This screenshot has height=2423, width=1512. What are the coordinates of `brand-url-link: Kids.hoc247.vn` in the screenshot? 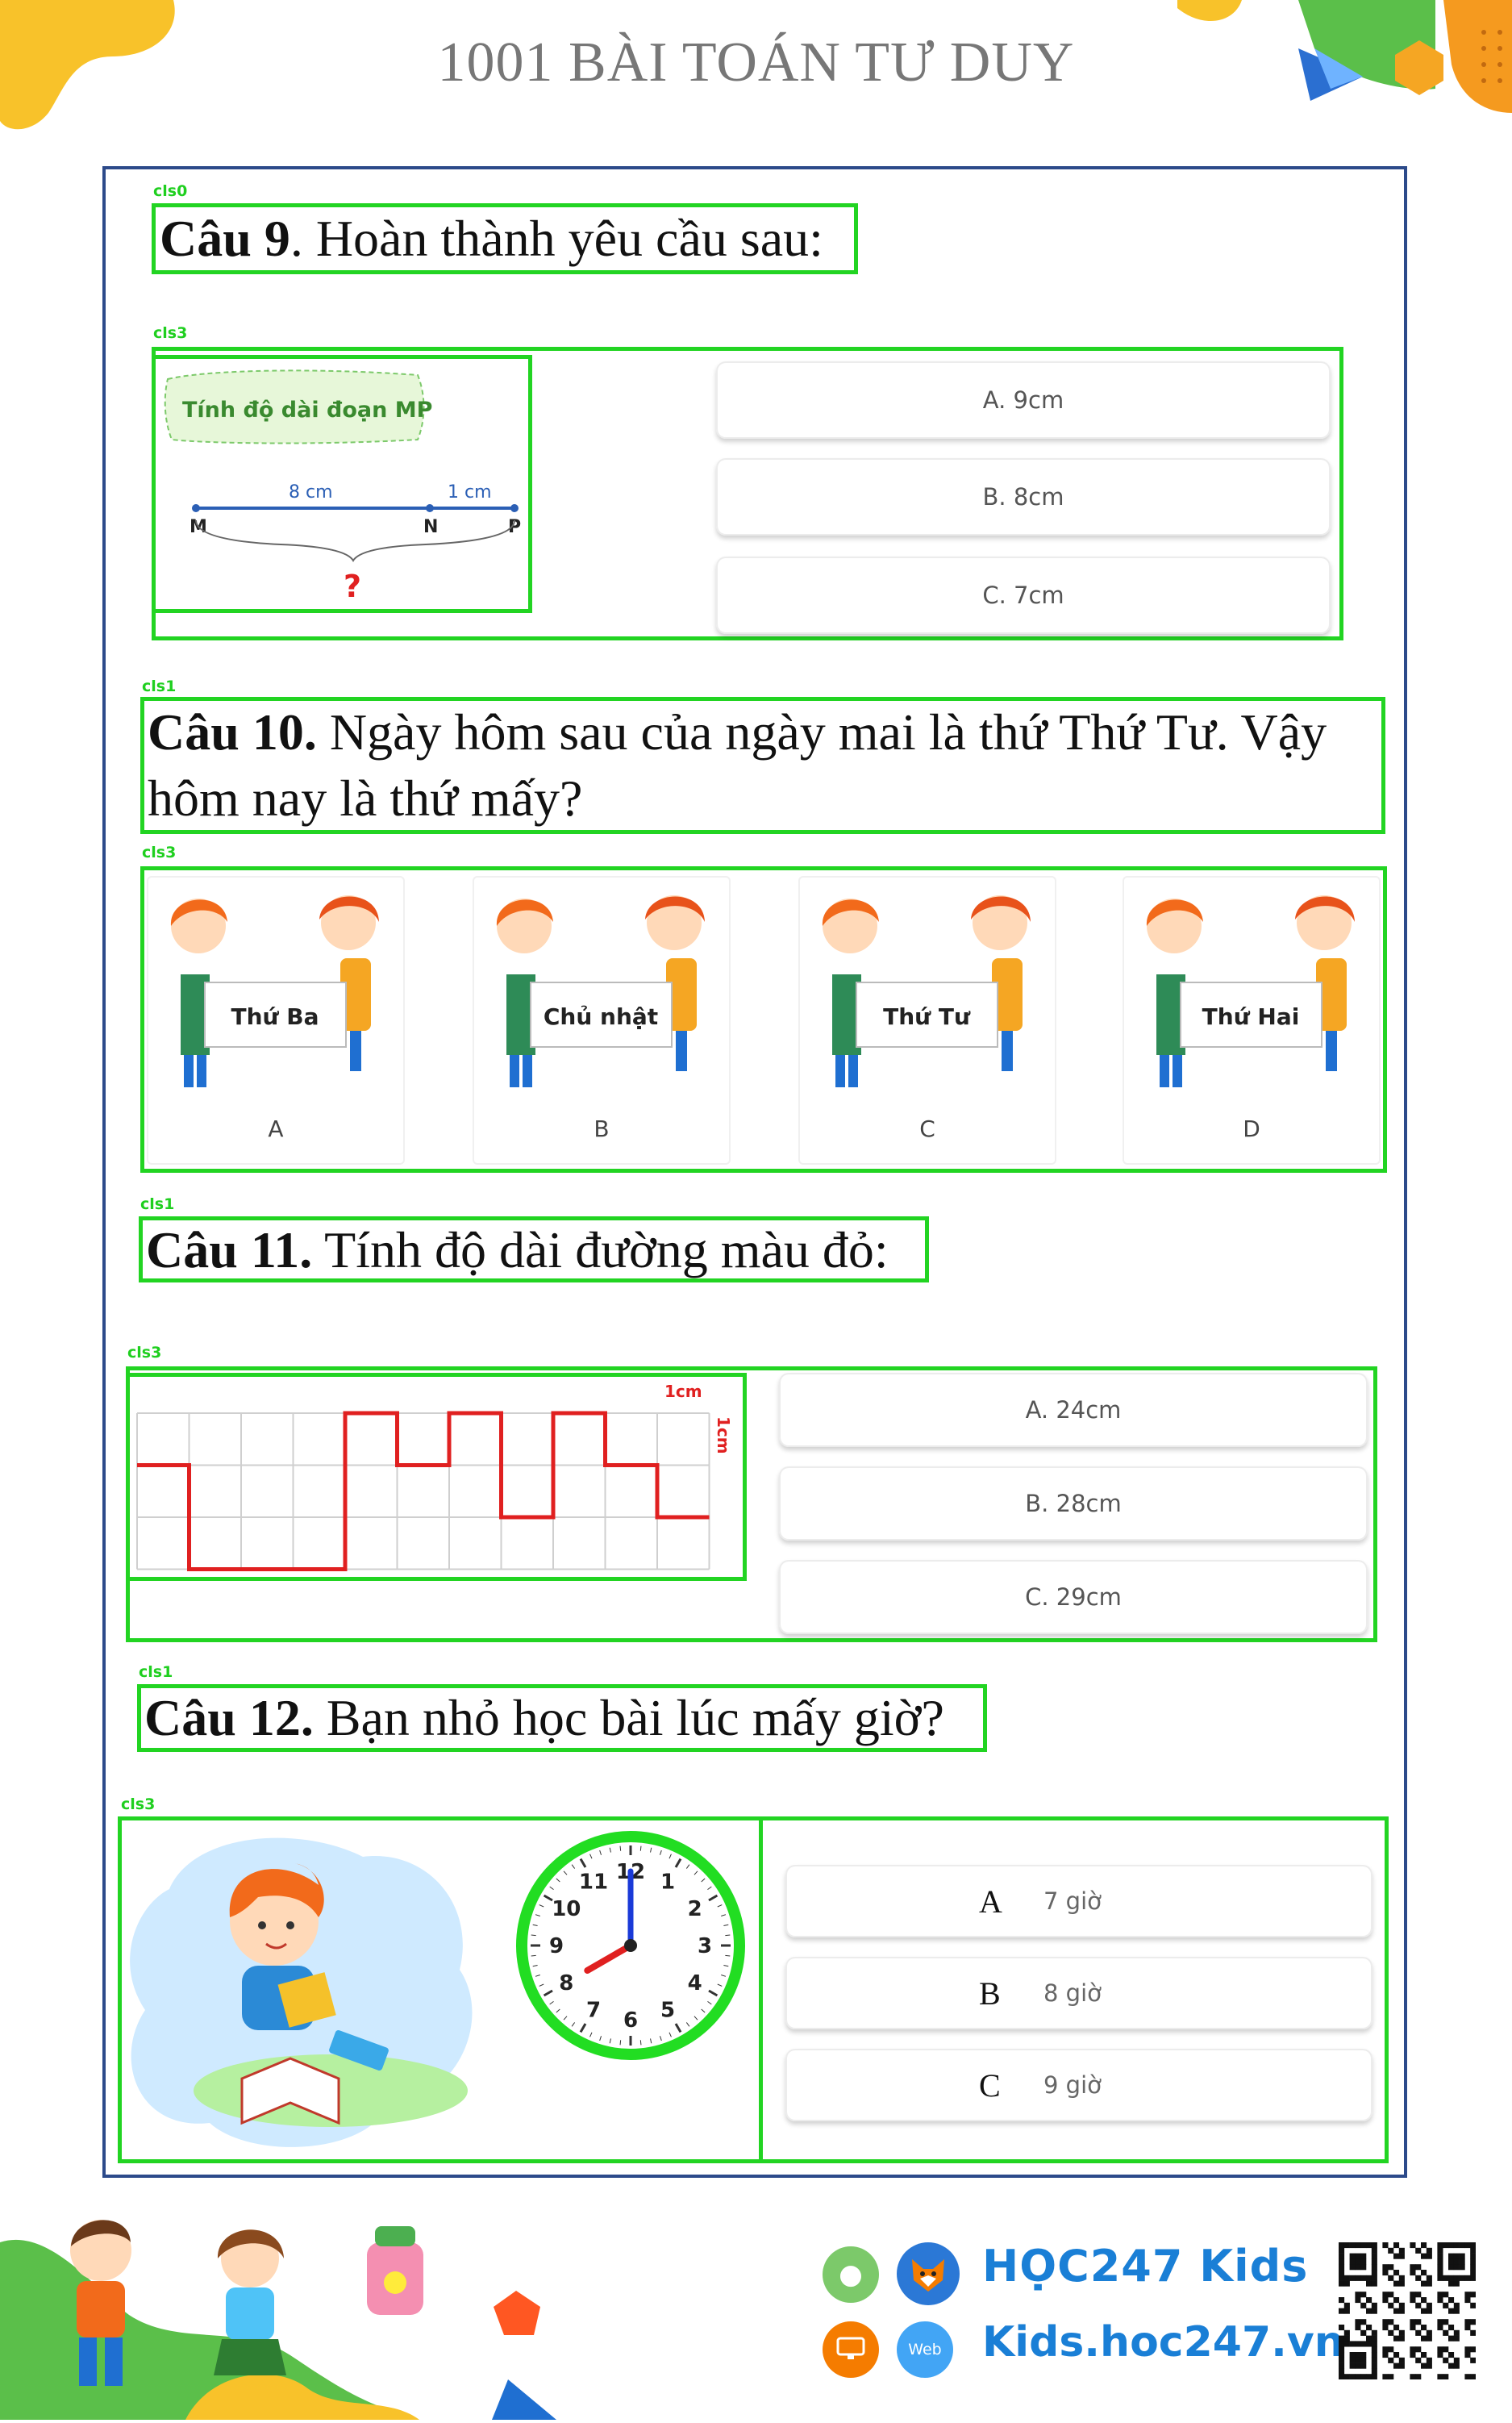 It's located at (1163, 2342).